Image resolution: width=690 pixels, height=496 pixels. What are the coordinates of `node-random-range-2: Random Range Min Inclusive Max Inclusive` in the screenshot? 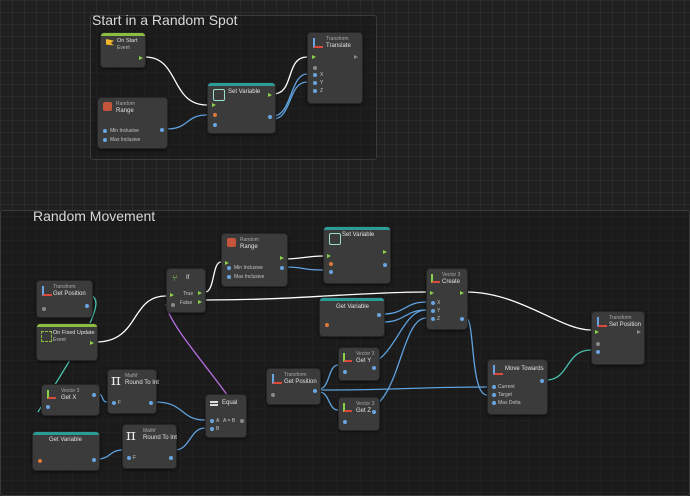 It's located at (254, 260).